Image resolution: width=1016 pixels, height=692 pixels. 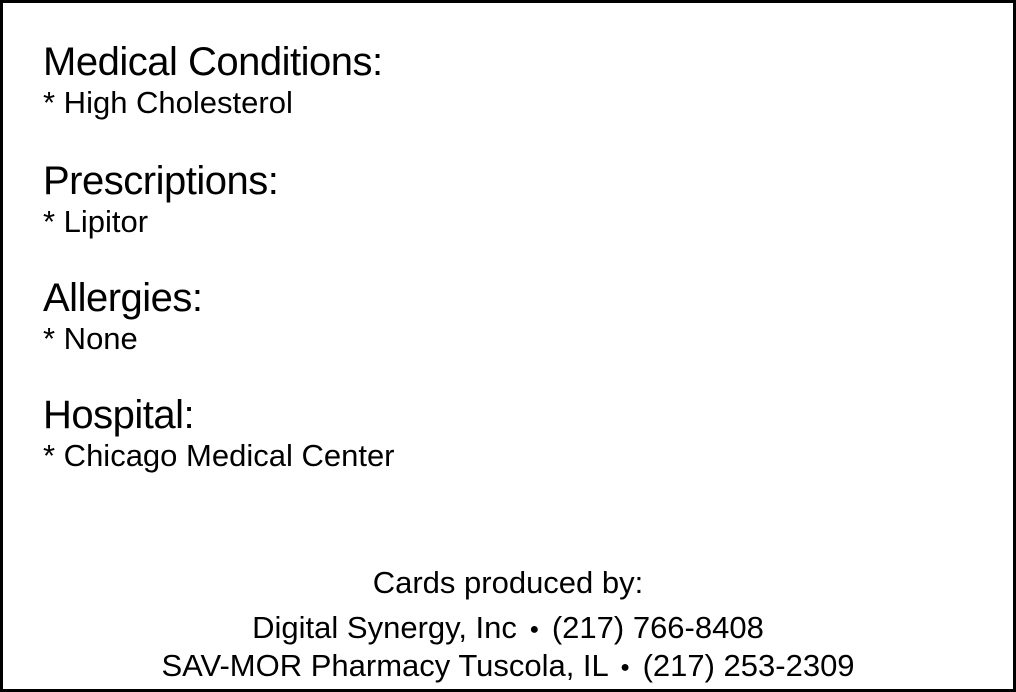 I want to click on allergies-section: Allergies: * None, so click(x=123, y=316).